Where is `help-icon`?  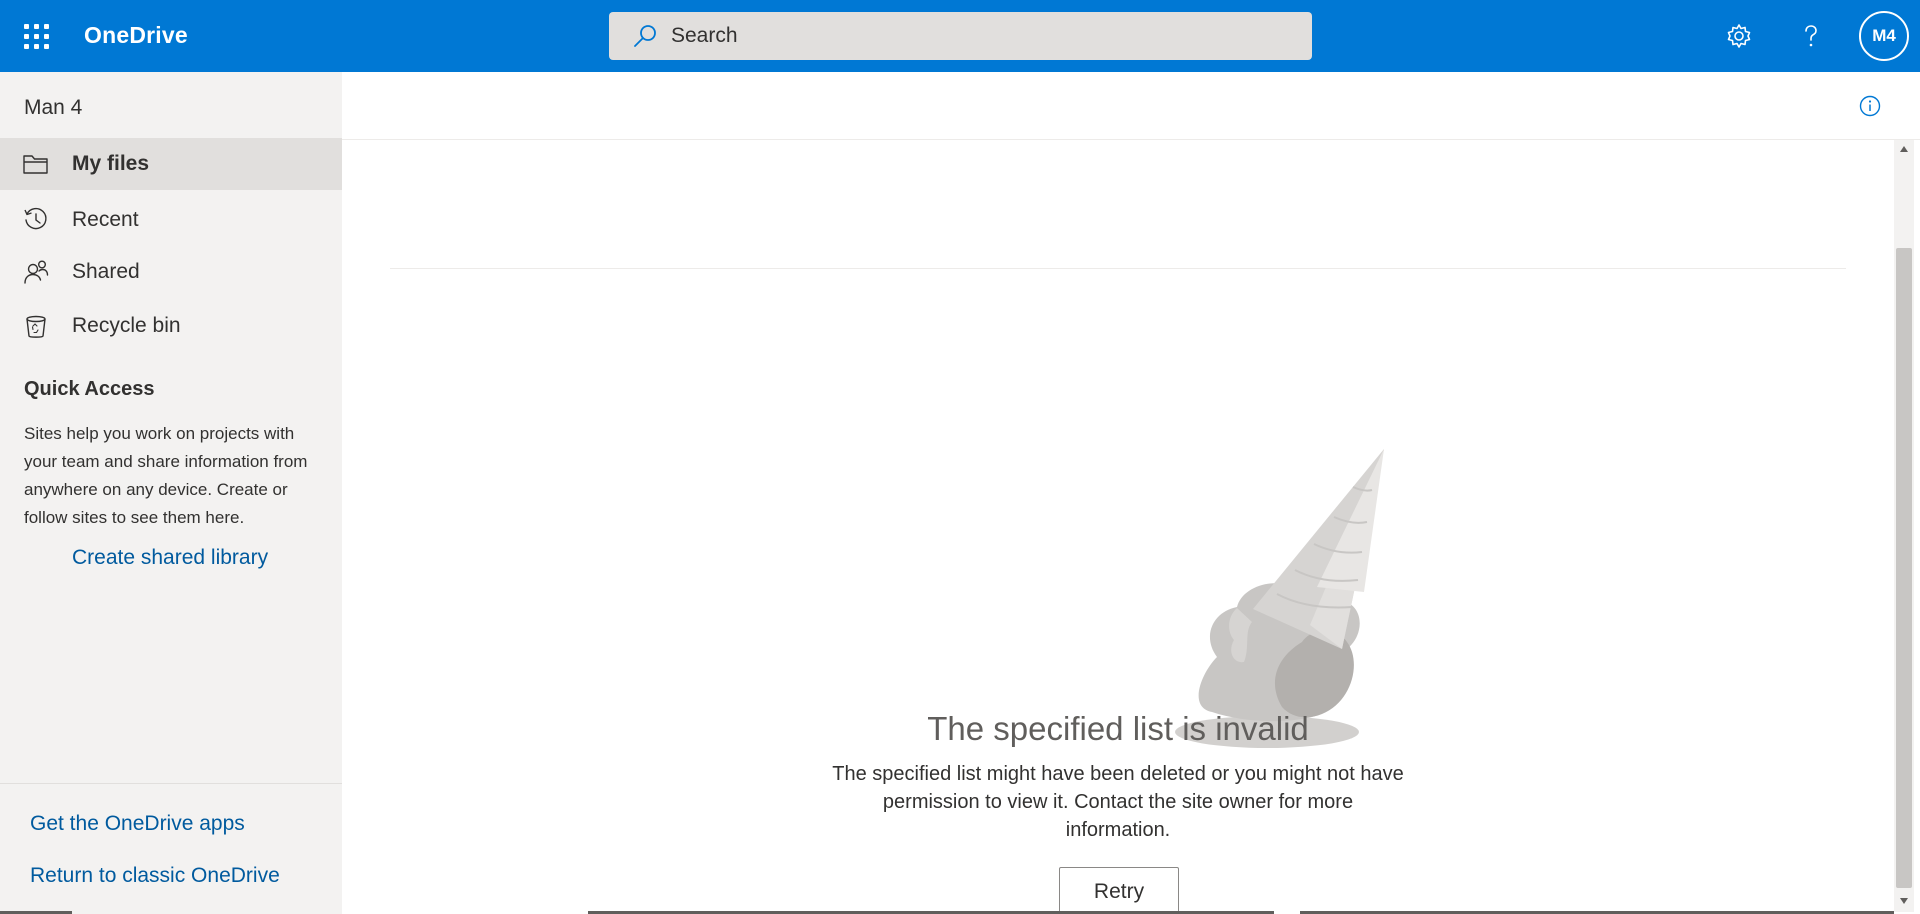 help-icon is located at coordinates (1811, 36).